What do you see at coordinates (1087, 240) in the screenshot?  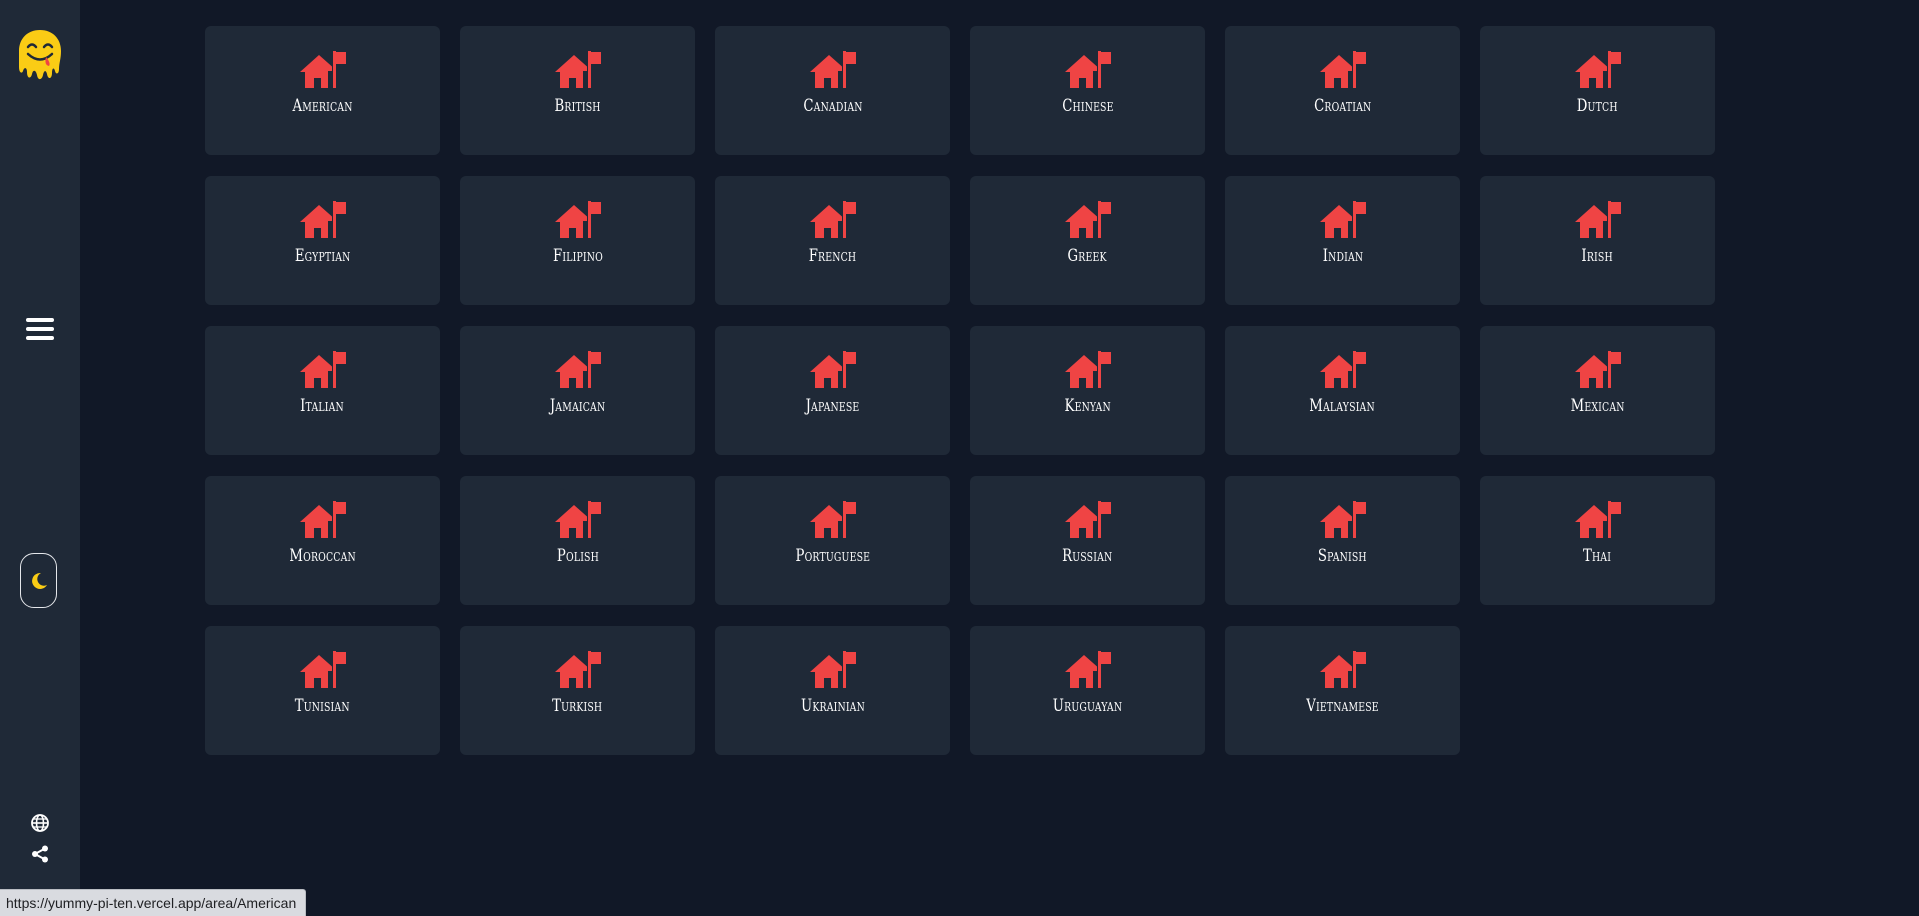 I see `area-card: Greek` at bounding box center [1087, 240].